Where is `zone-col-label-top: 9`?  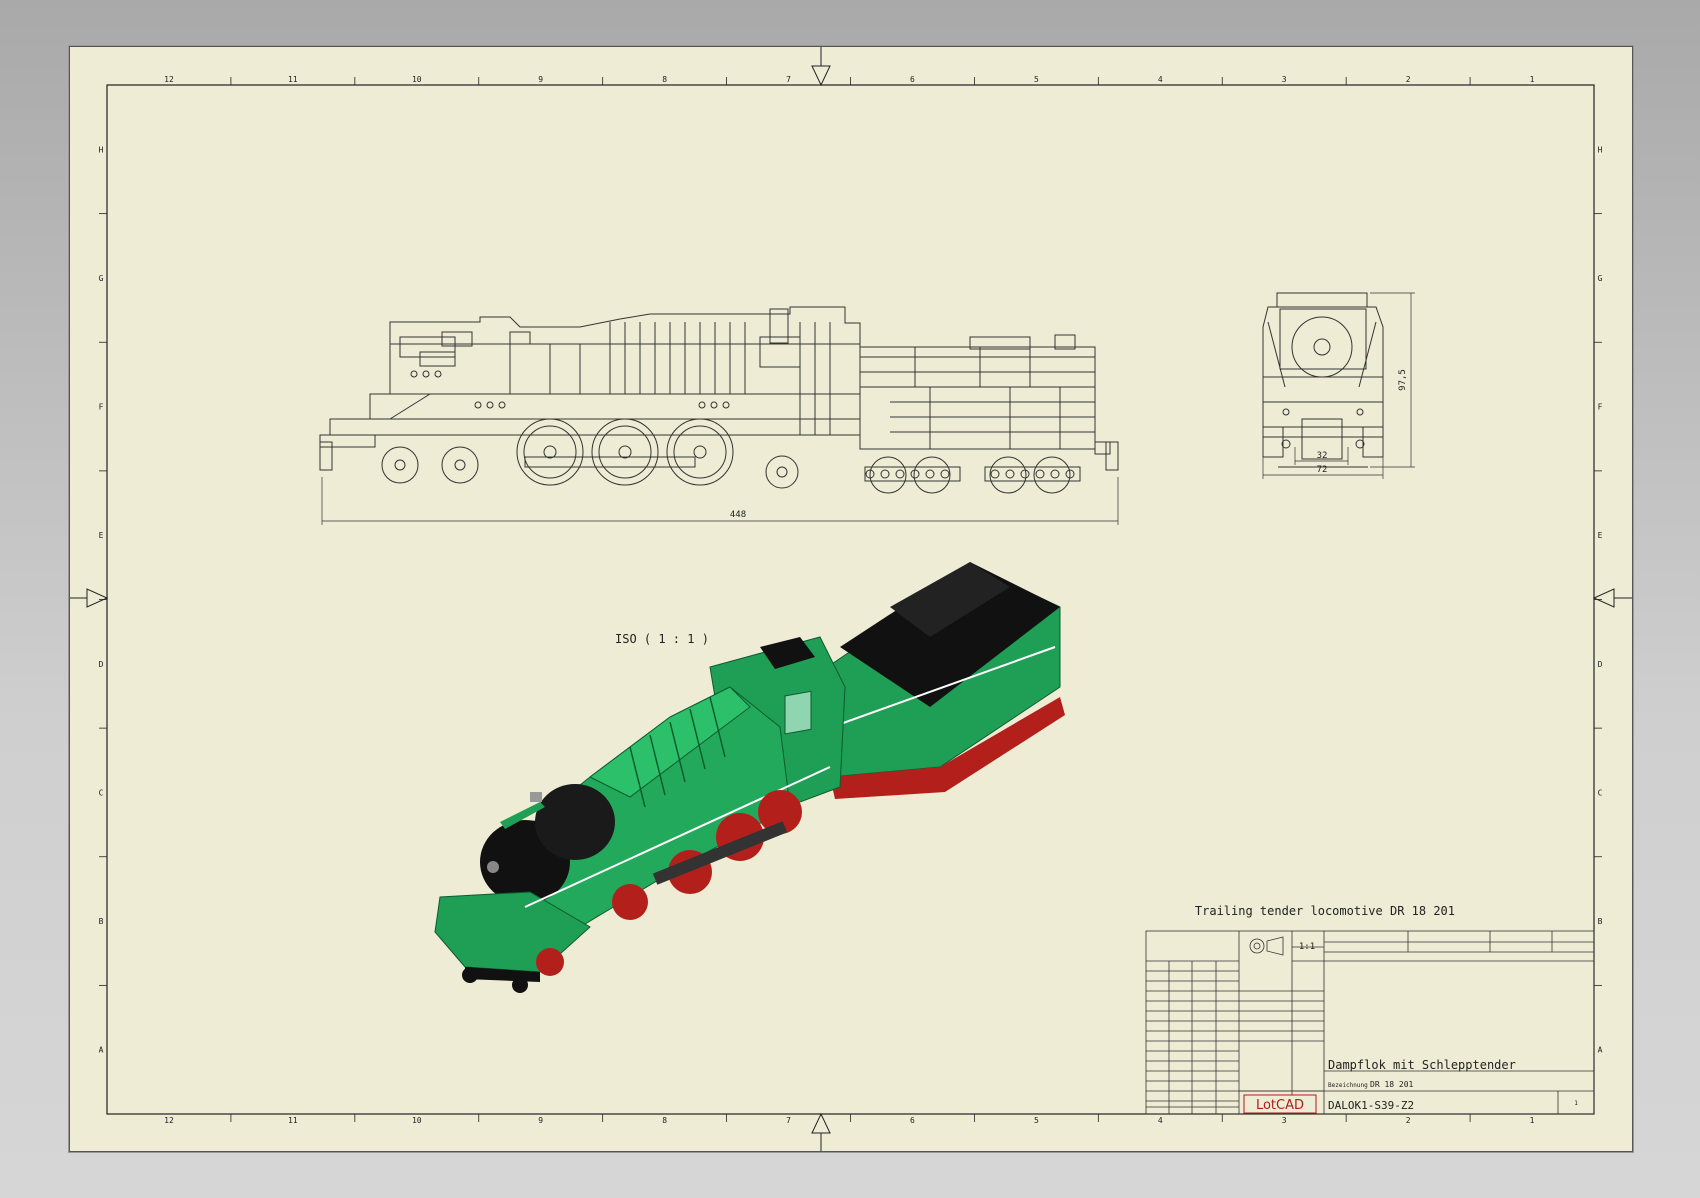 zone-col-label-top: 9 is located at coordinates (540, 79).